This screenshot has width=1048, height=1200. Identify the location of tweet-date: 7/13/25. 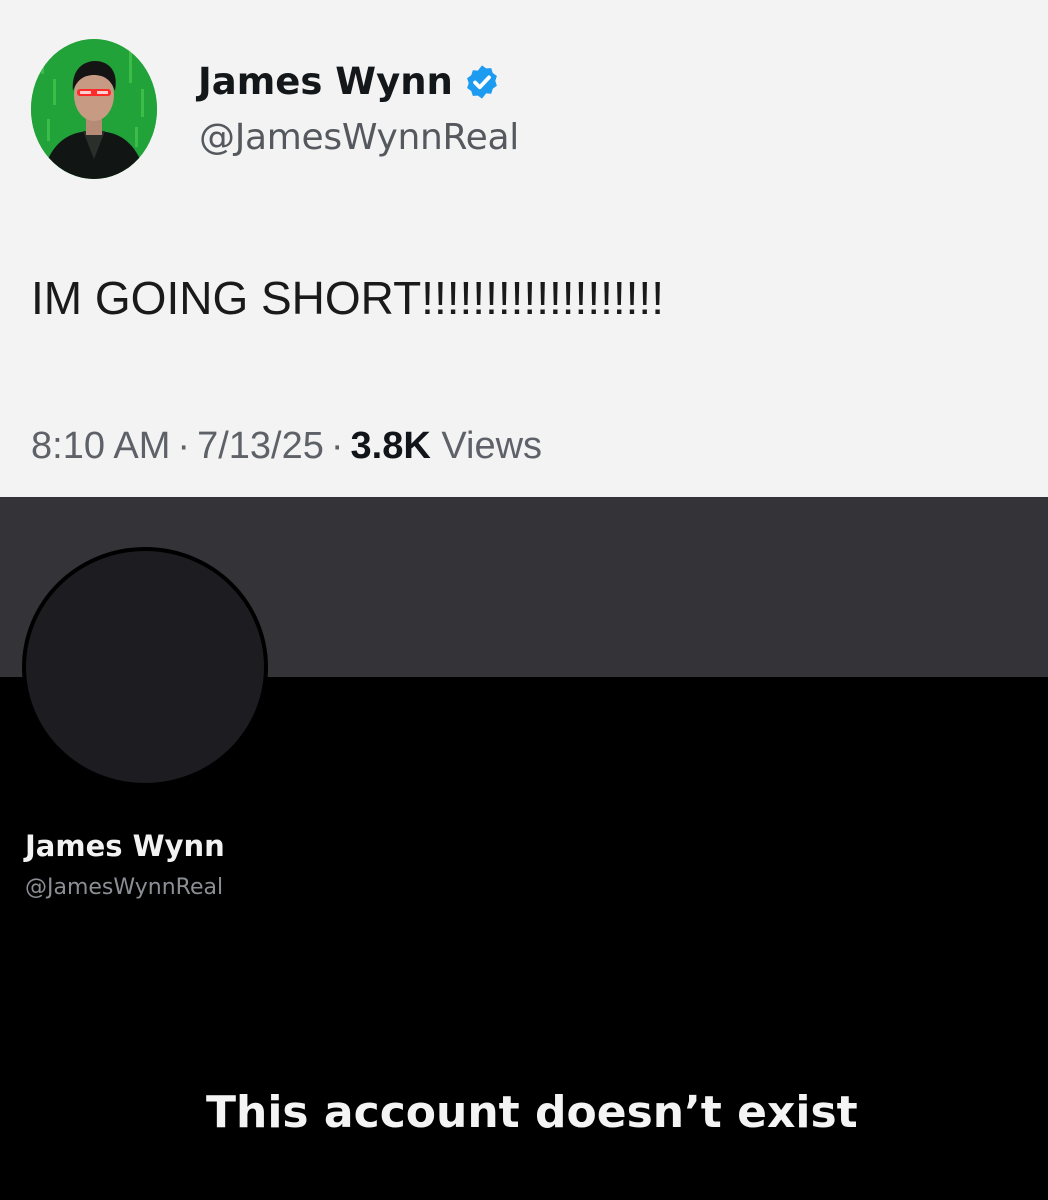
(260, 446).